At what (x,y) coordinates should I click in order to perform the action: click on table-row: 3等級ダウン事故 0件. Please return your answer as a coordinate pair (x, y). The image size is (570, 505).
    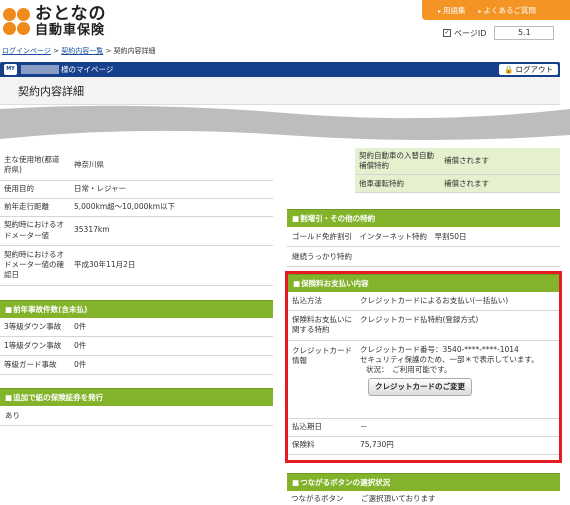
    Looking at the image, I should click on (136, 327).